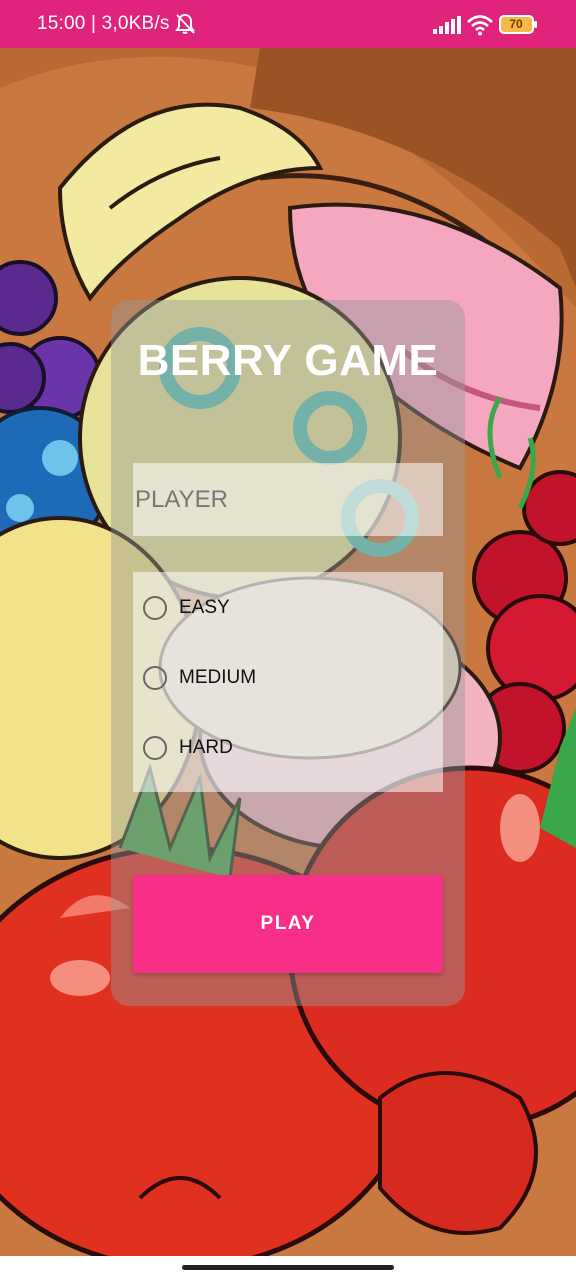 The width and height of the screenshot is (576, 1280). What do you see at coordinates (516, 24) in the screenshot?
I see `battery-level: 70` at bounding box center [516, 24].